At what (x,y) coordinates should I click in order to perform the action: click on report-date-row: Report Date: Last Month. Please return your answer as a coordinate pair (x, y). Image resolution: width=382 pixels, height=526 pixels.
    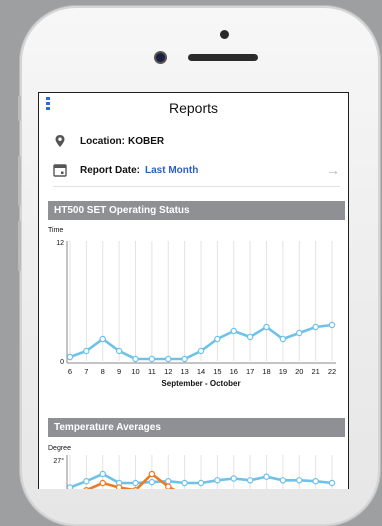
    Looking at the image, I should click on (125, 170).